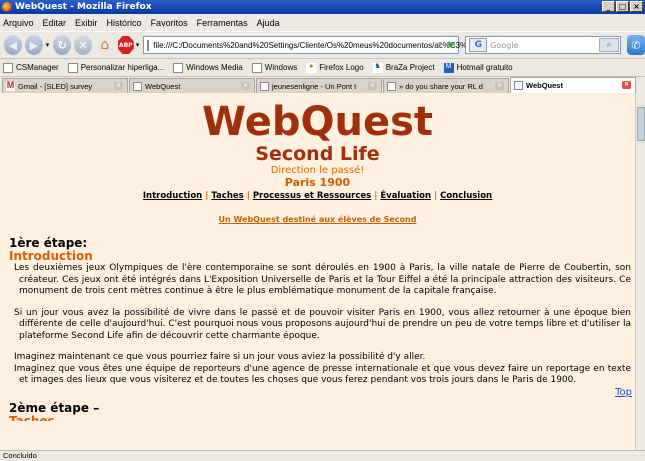 Image resolution: width=645 pixels, height=461 pixels. Describe the element at coordinates (311, 67) in the screenshot. I see `firefox-logo-icon: ●` at that location.